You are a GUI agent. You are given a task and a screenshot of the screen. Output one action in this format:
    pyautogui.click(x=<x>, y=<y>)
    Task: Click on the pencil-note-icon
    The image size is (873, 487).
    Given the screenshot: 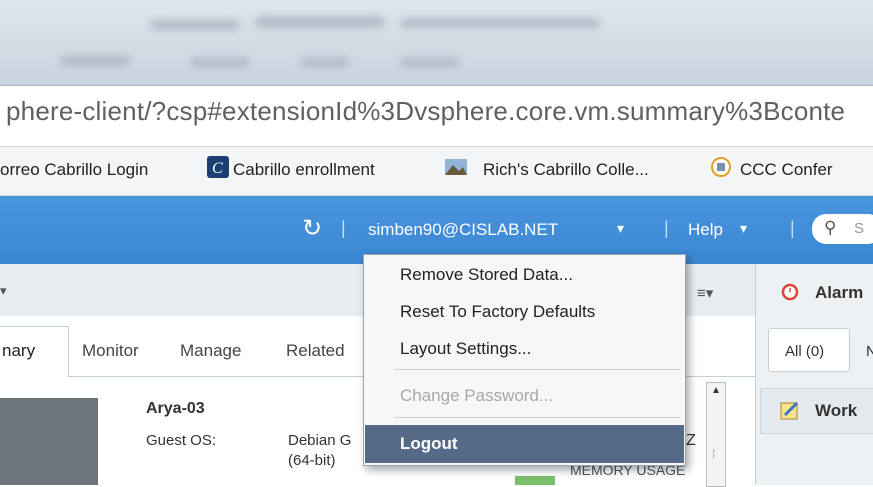 What is the action you would take?
    pyautogui.click(x=789, y=410)
    